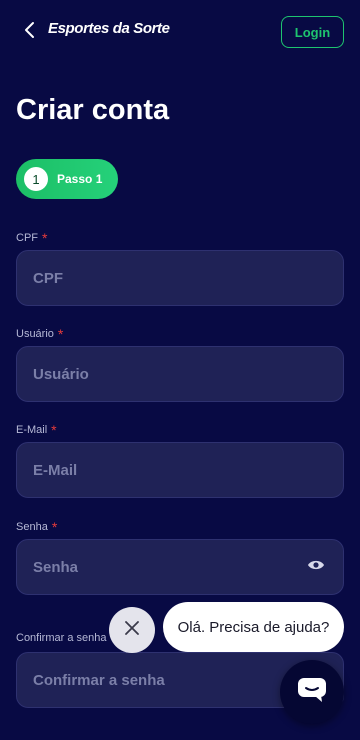 Image resolution: width=360 pixels, height=740 pixels. Describe the element at coordinates (93, 110) in the screenshot. I see `page-title: Criar conta` at that location.